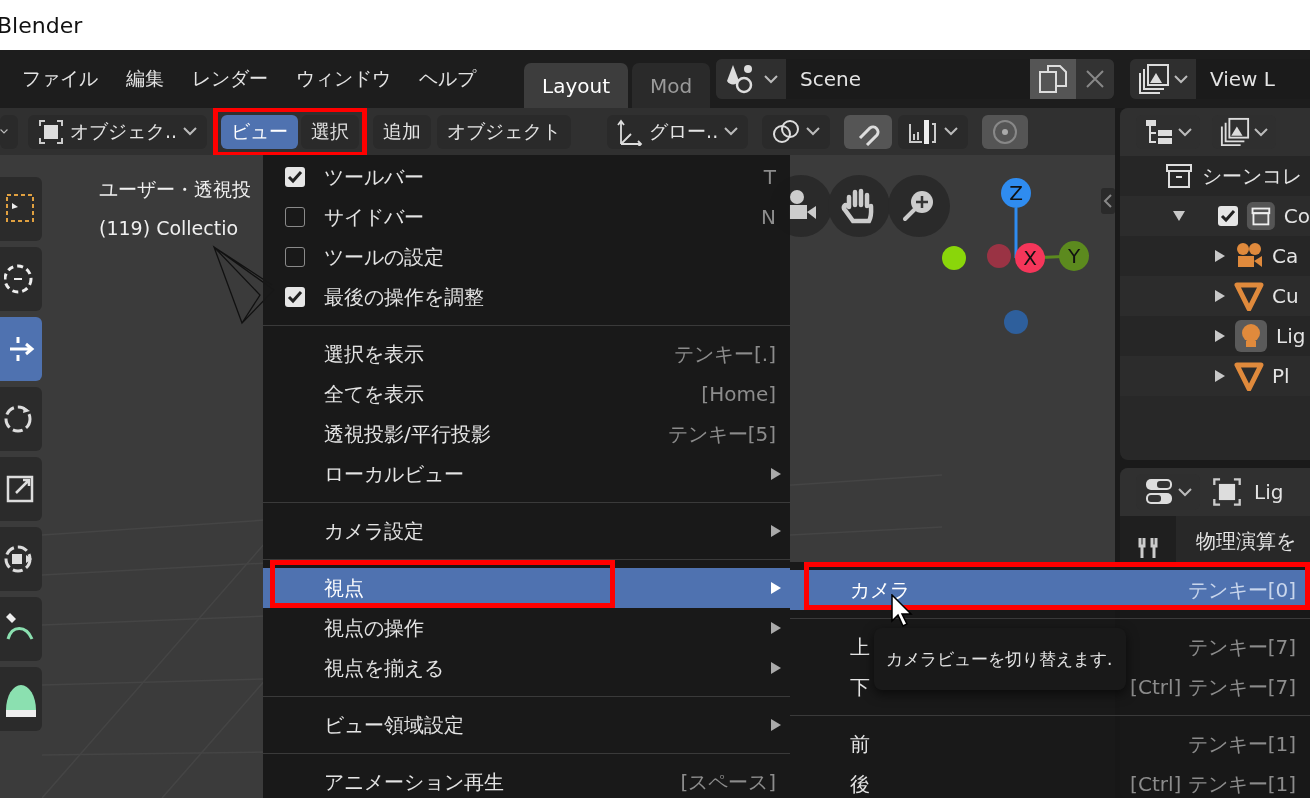 The width and height of the screenshot is (1310, 798). I want to click on mode-dropdown: オブジェク.., so click(118, 131).